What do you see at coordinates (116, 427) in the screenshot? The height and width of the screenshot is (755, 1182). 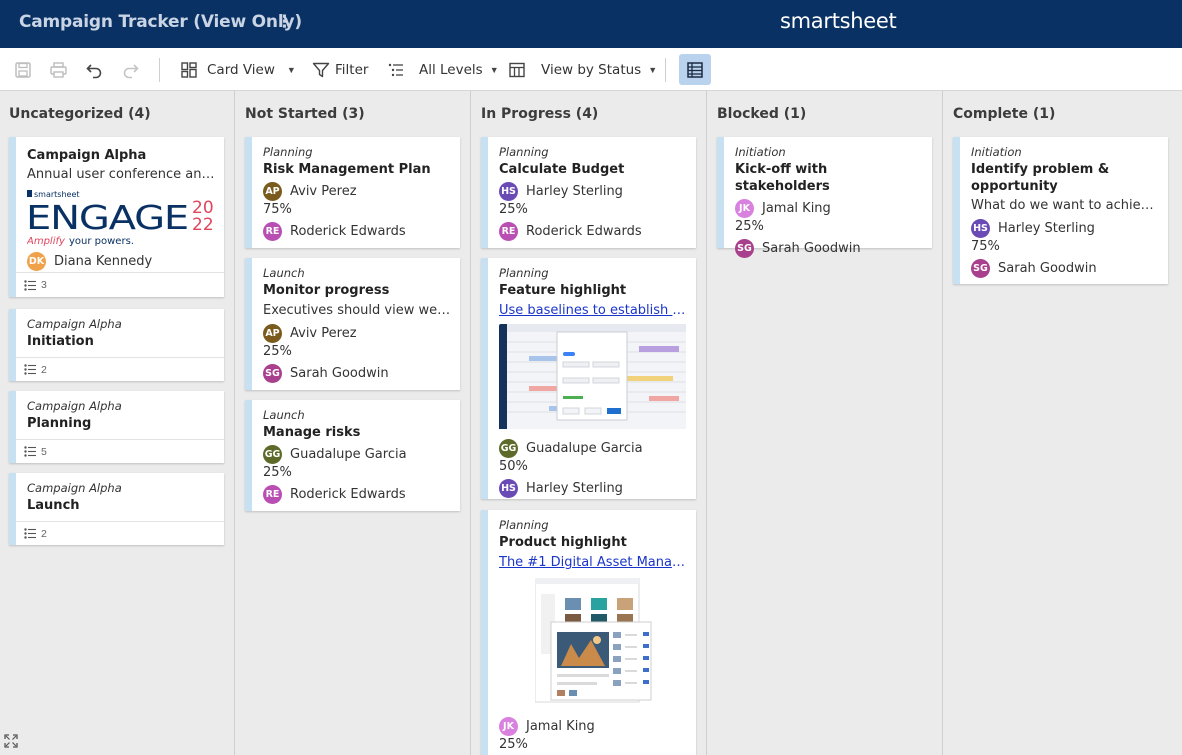 I see `card-planning: Campaign Alpha Planning 5` at bounding box center [116, 427].